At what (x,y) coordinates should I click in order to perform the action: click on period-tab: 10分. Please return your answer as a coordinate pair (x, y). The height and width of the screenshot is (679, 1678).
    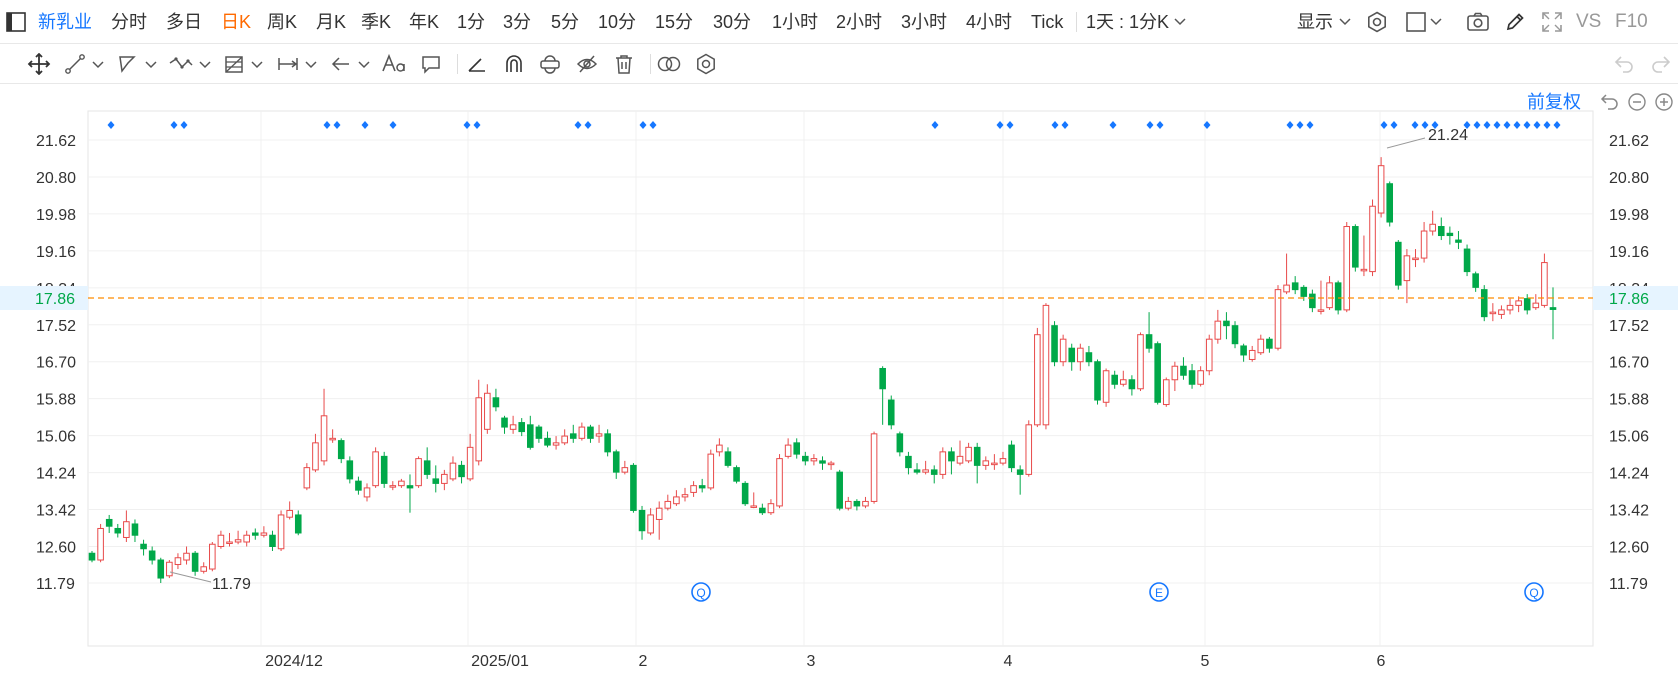
    Looking at the image, I should click on (617, 22).